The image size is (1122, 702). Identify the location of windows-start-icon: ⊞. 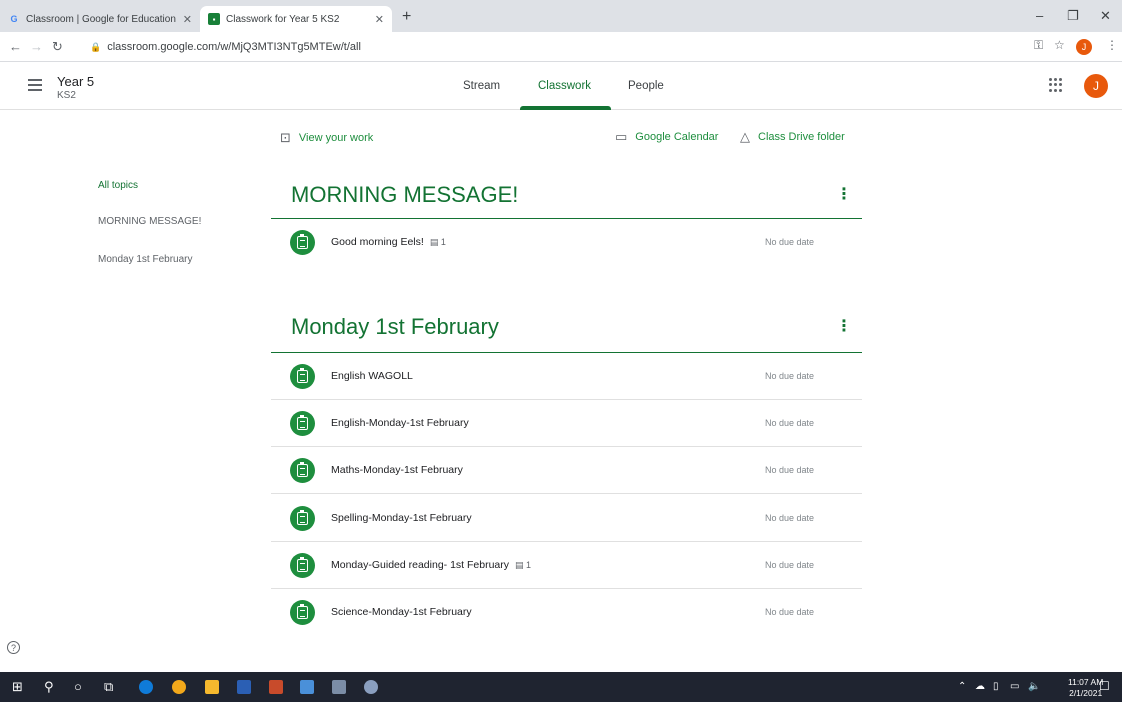
(17, 687).